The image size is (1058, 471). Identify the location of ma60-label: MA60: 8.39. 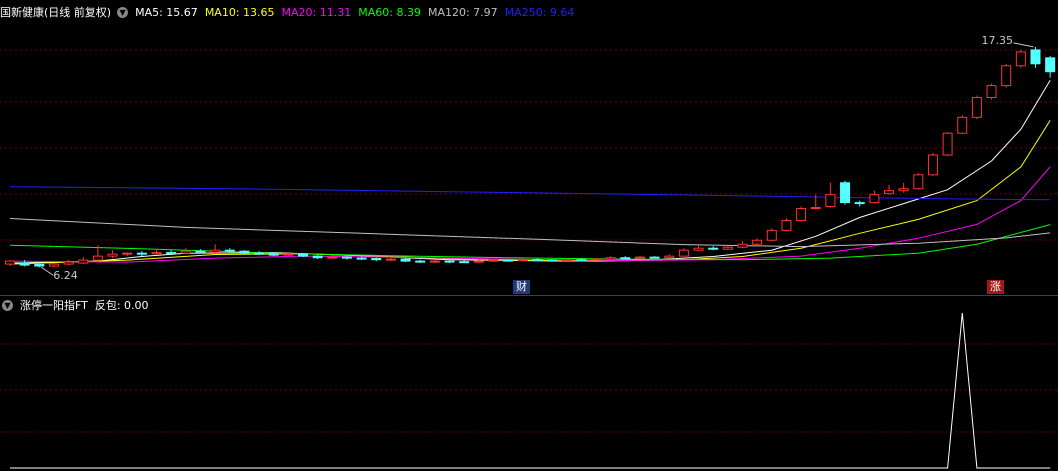
(389, 12).